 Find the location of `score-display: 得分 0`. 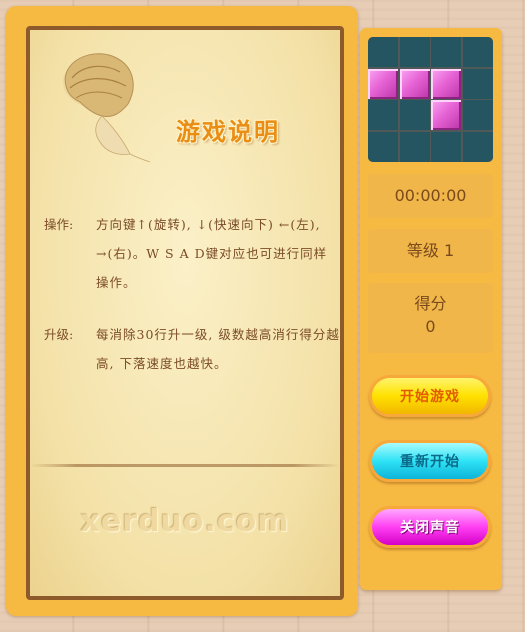

score-display: 得分 0 is located at coordinates (430, 318).